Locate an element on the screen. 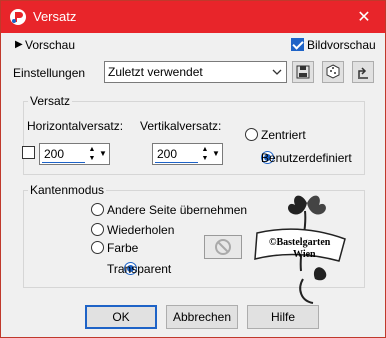 This screenshot has height=338, width=386. randomize-button is located at coordinates (333, 72).